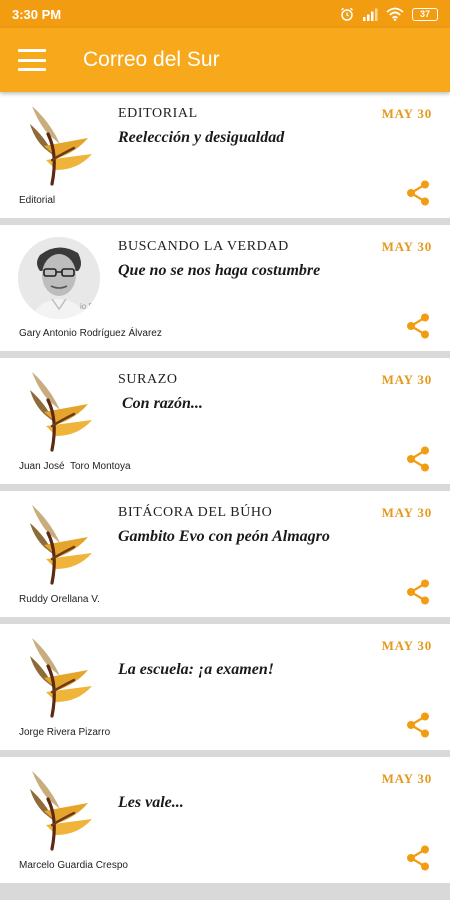 The height and width of the screenshot is (900, 450). I want to click on article-card: Les vale... MAY 30 Marcelo Guardia Crespo, so click(225, 820).